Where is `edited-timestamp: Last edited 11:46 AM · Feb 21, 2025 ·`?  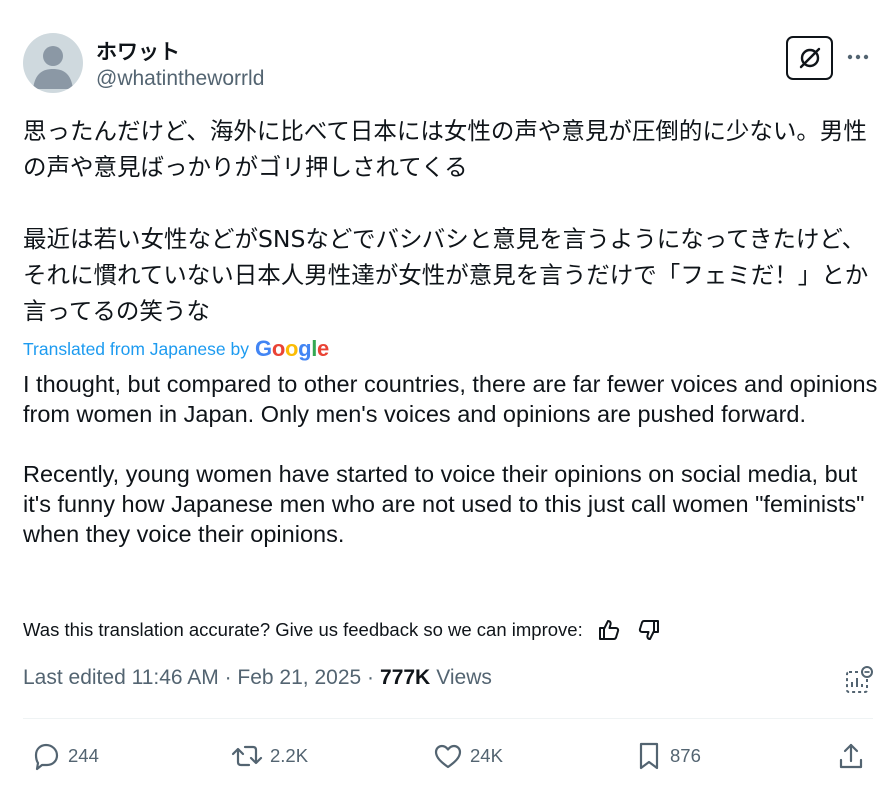
edited-timestamp: Last edited 11:46 AM · Feb 21, 2025 · is located at coordinates (198, 678).